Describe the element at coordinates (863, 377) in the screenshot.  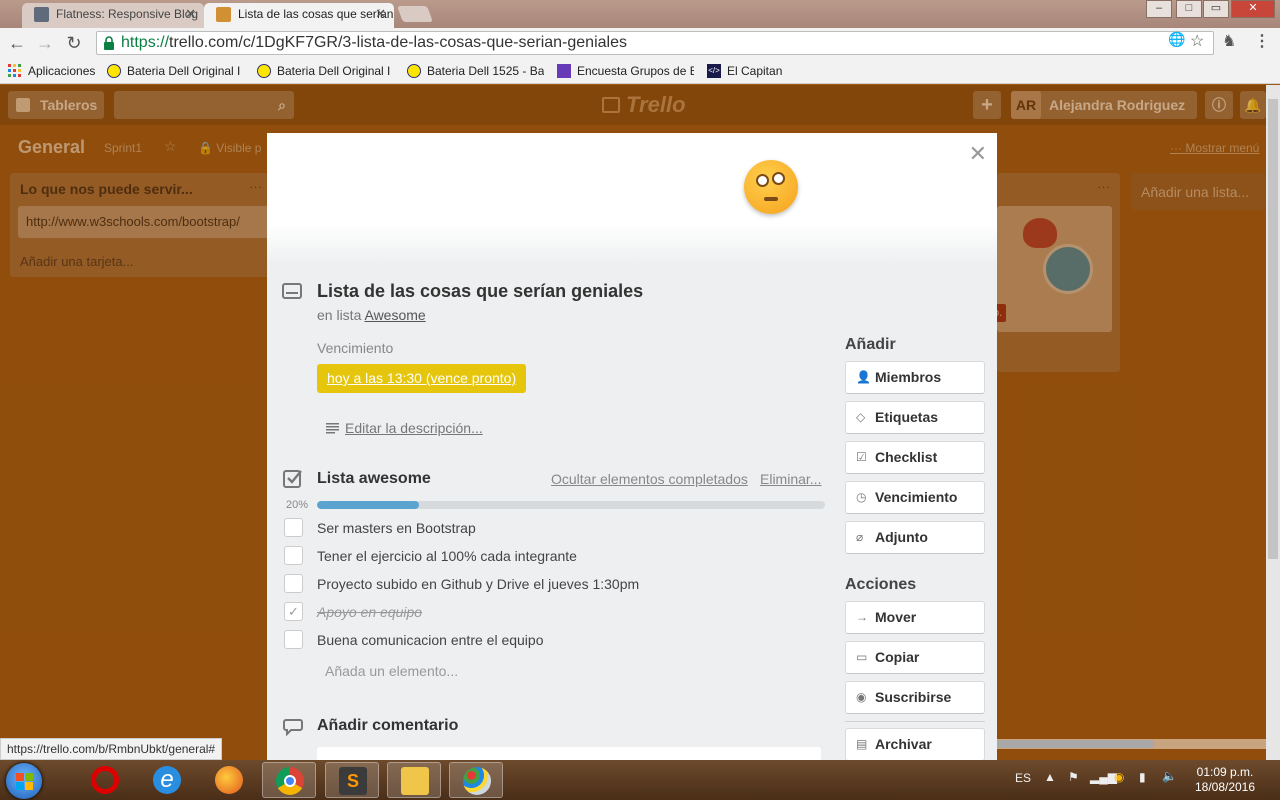
I see `person-icon: 👤` at that location.